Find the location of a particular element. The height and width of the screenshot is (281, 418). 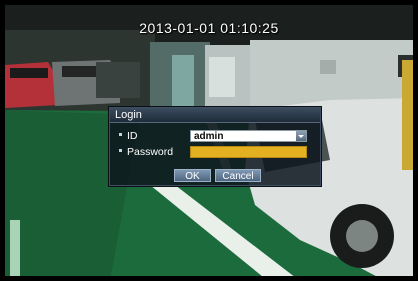

id-label: ID is located at coordinates (132, 136).